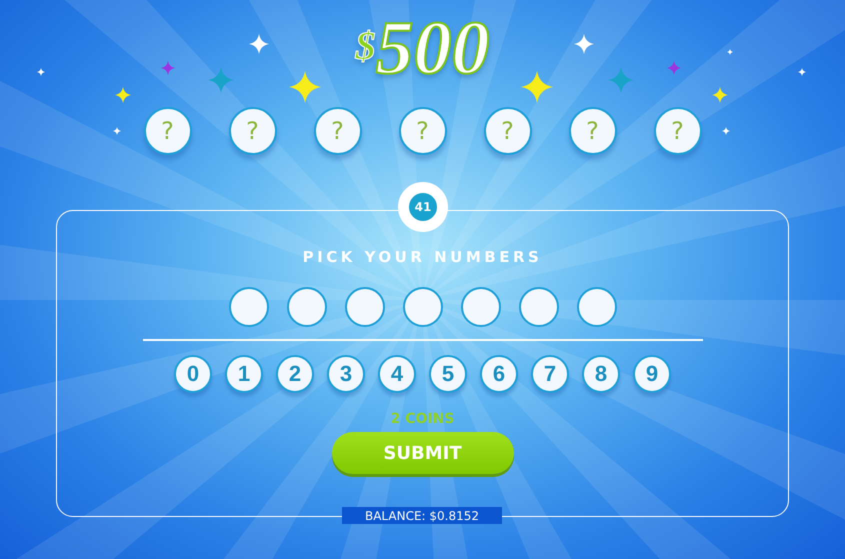 The width and height of the screenshot is (845, 559). Describe the element at coordinates (423, 49) in the screenshot. I see `jackpot-amount: $500` at that location.